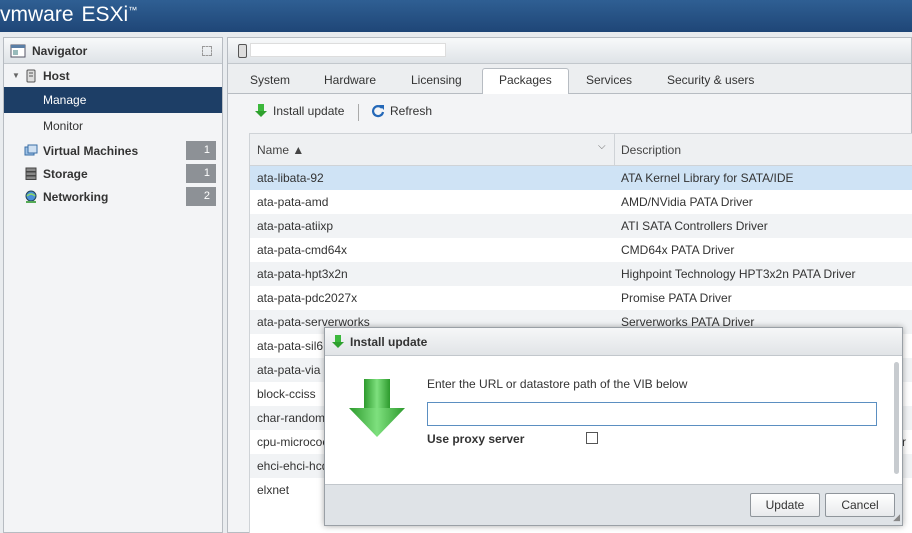 The height and width of the screenshot is (533, 912). What do you see at coordinates (302, 274) in the screenshot?
I see `package-name-cell: ata-pata-hpt3x2n` at bounding box center [302, 274].